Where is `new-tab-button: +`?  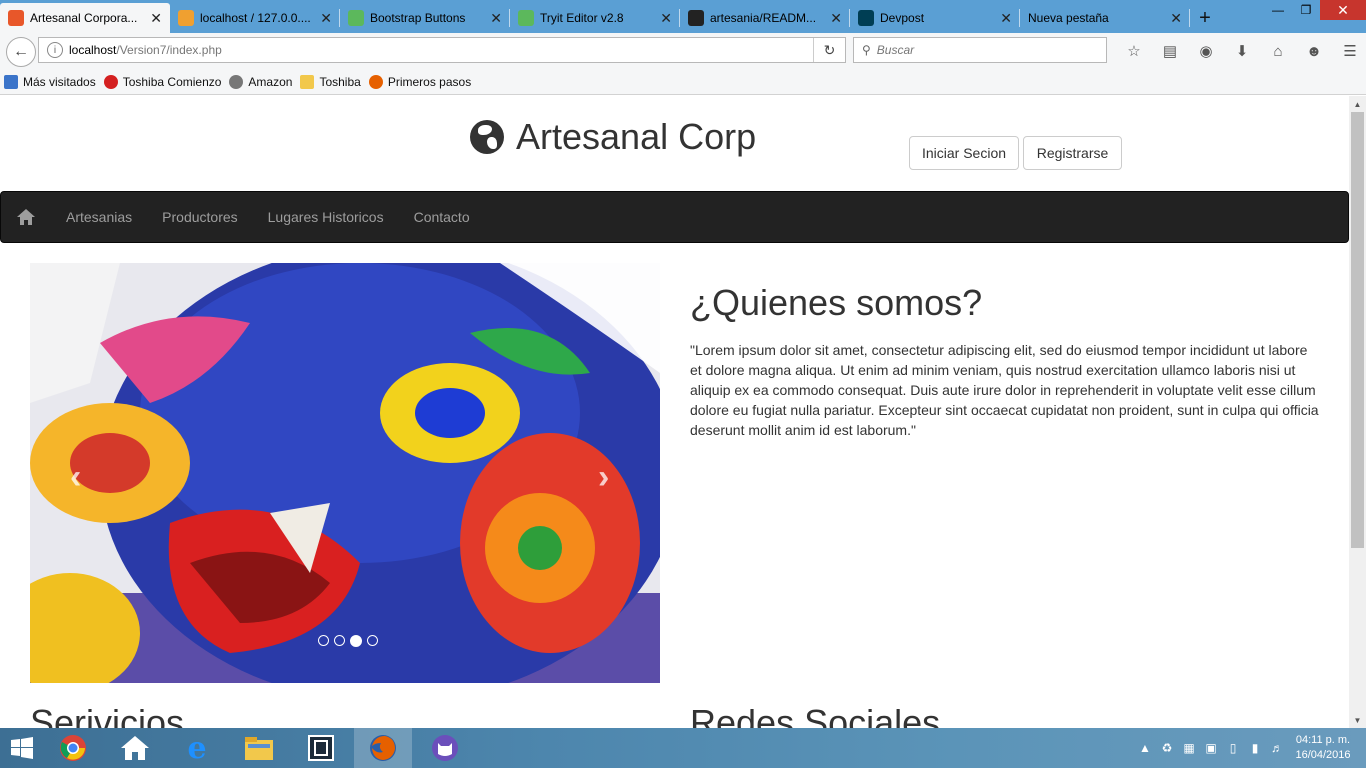 new-tab-button: + is located at coordinates (1205, 18).